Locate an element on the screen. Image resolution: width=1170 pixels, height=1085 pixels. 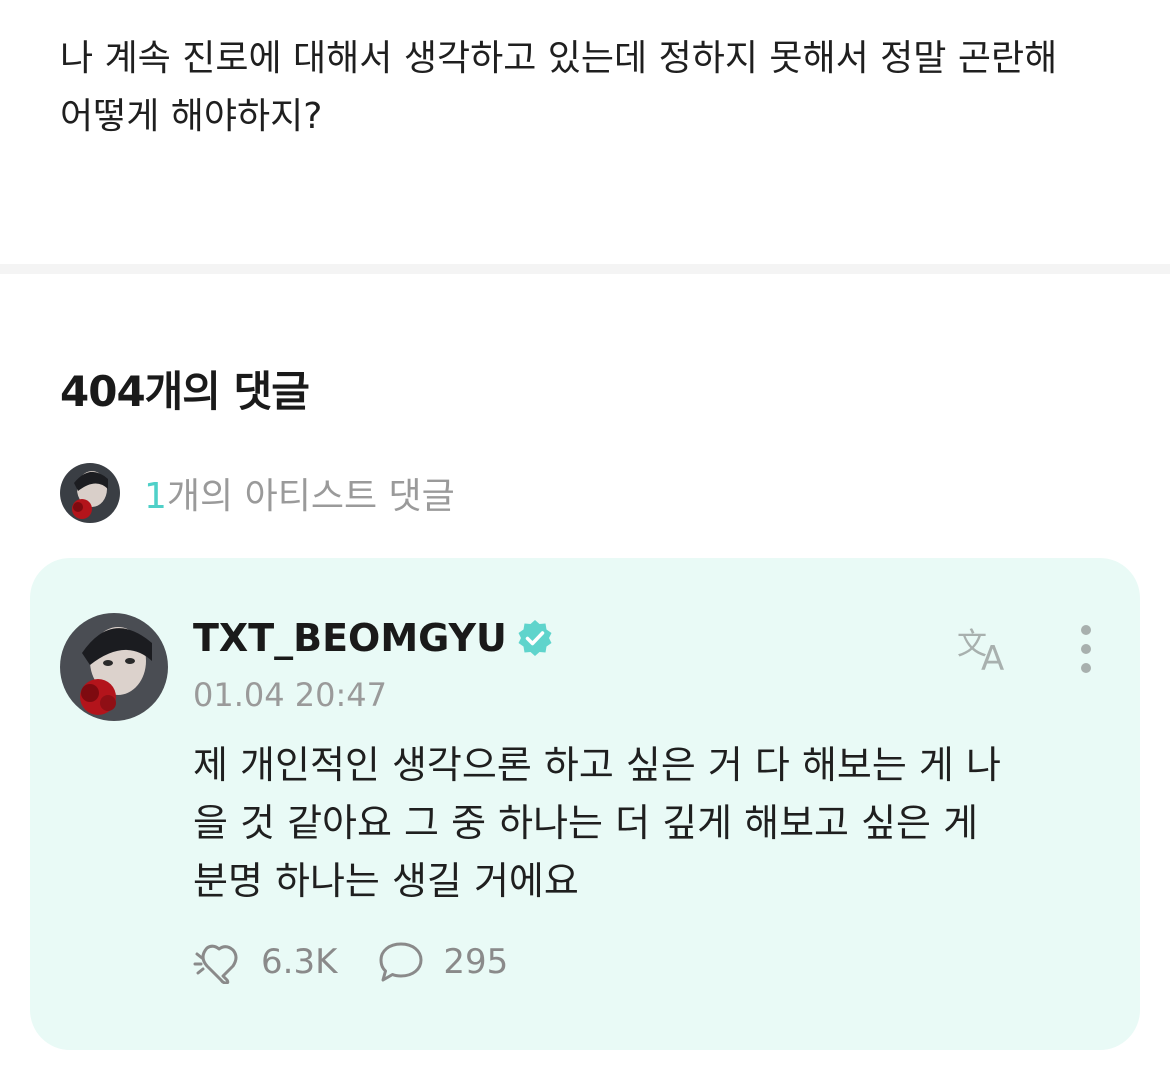
artist-comment-count: 1 is located at coordinates (155, 496).